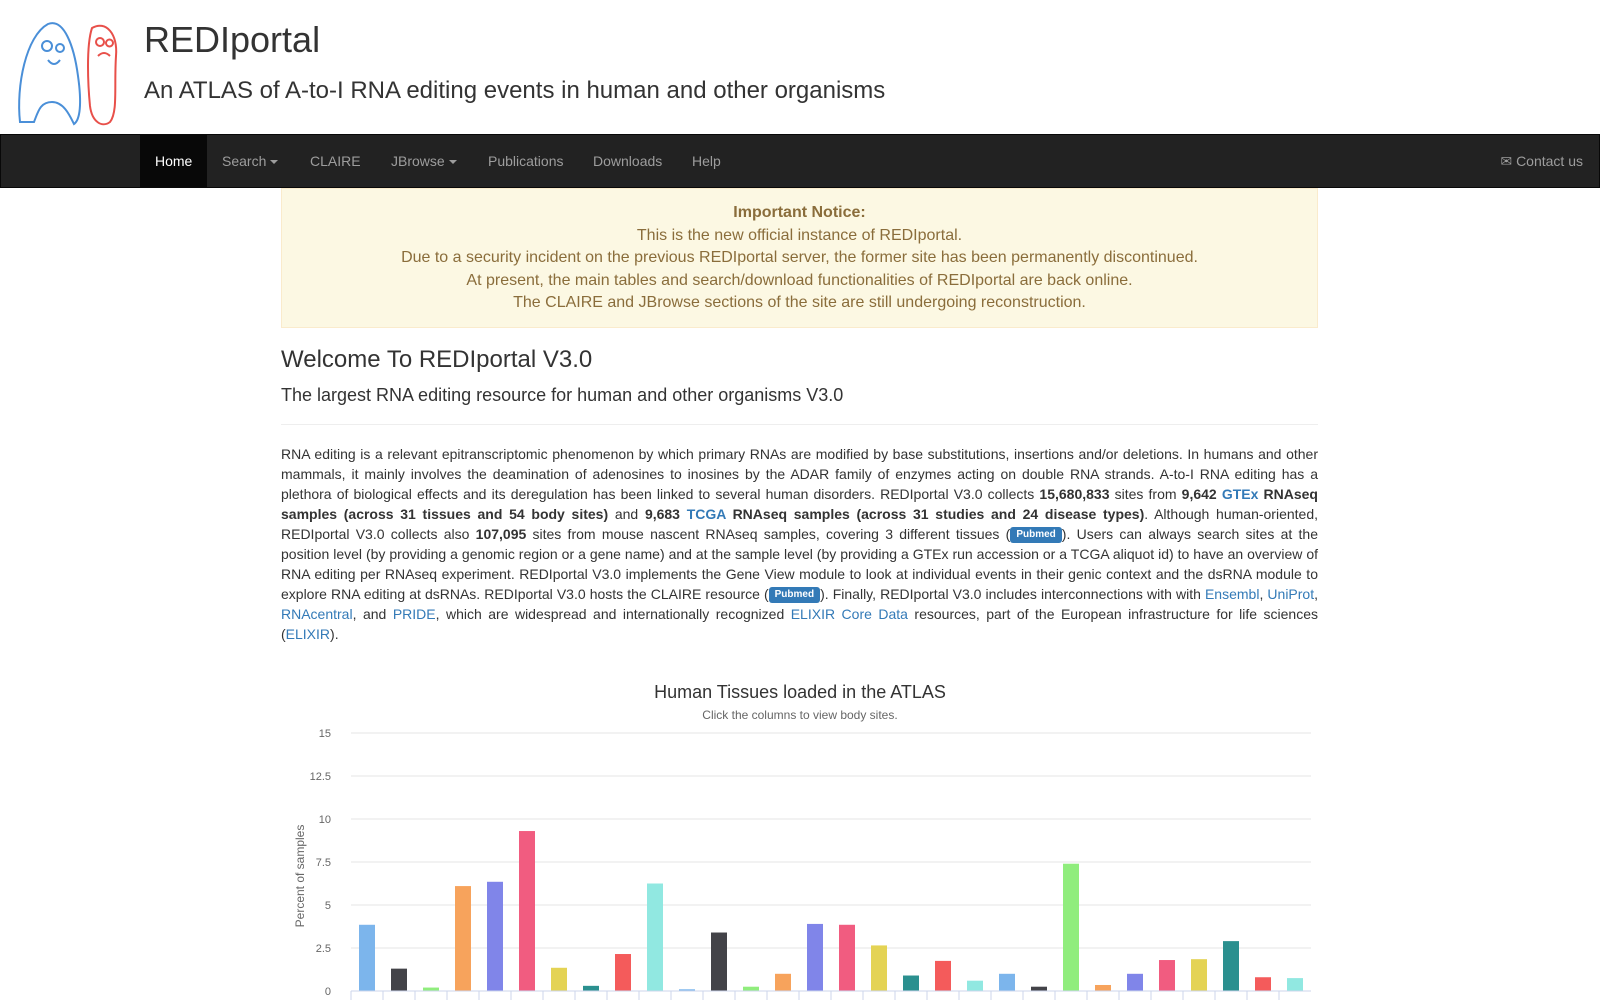 This screenshot has height=1000, width=1600. I want to click on y-tick-label: 7.5, so click(323, 863).